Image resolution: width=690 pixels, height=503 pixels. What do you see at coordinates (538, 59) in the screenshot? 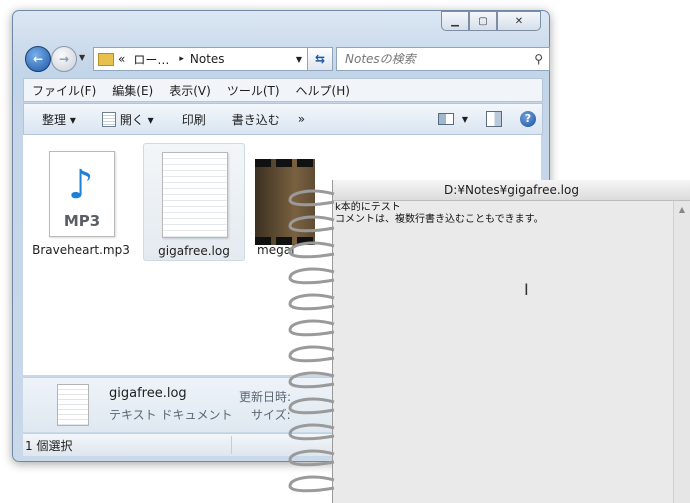
I see `search-icon: ⚲` at bounding box center [538, 59].